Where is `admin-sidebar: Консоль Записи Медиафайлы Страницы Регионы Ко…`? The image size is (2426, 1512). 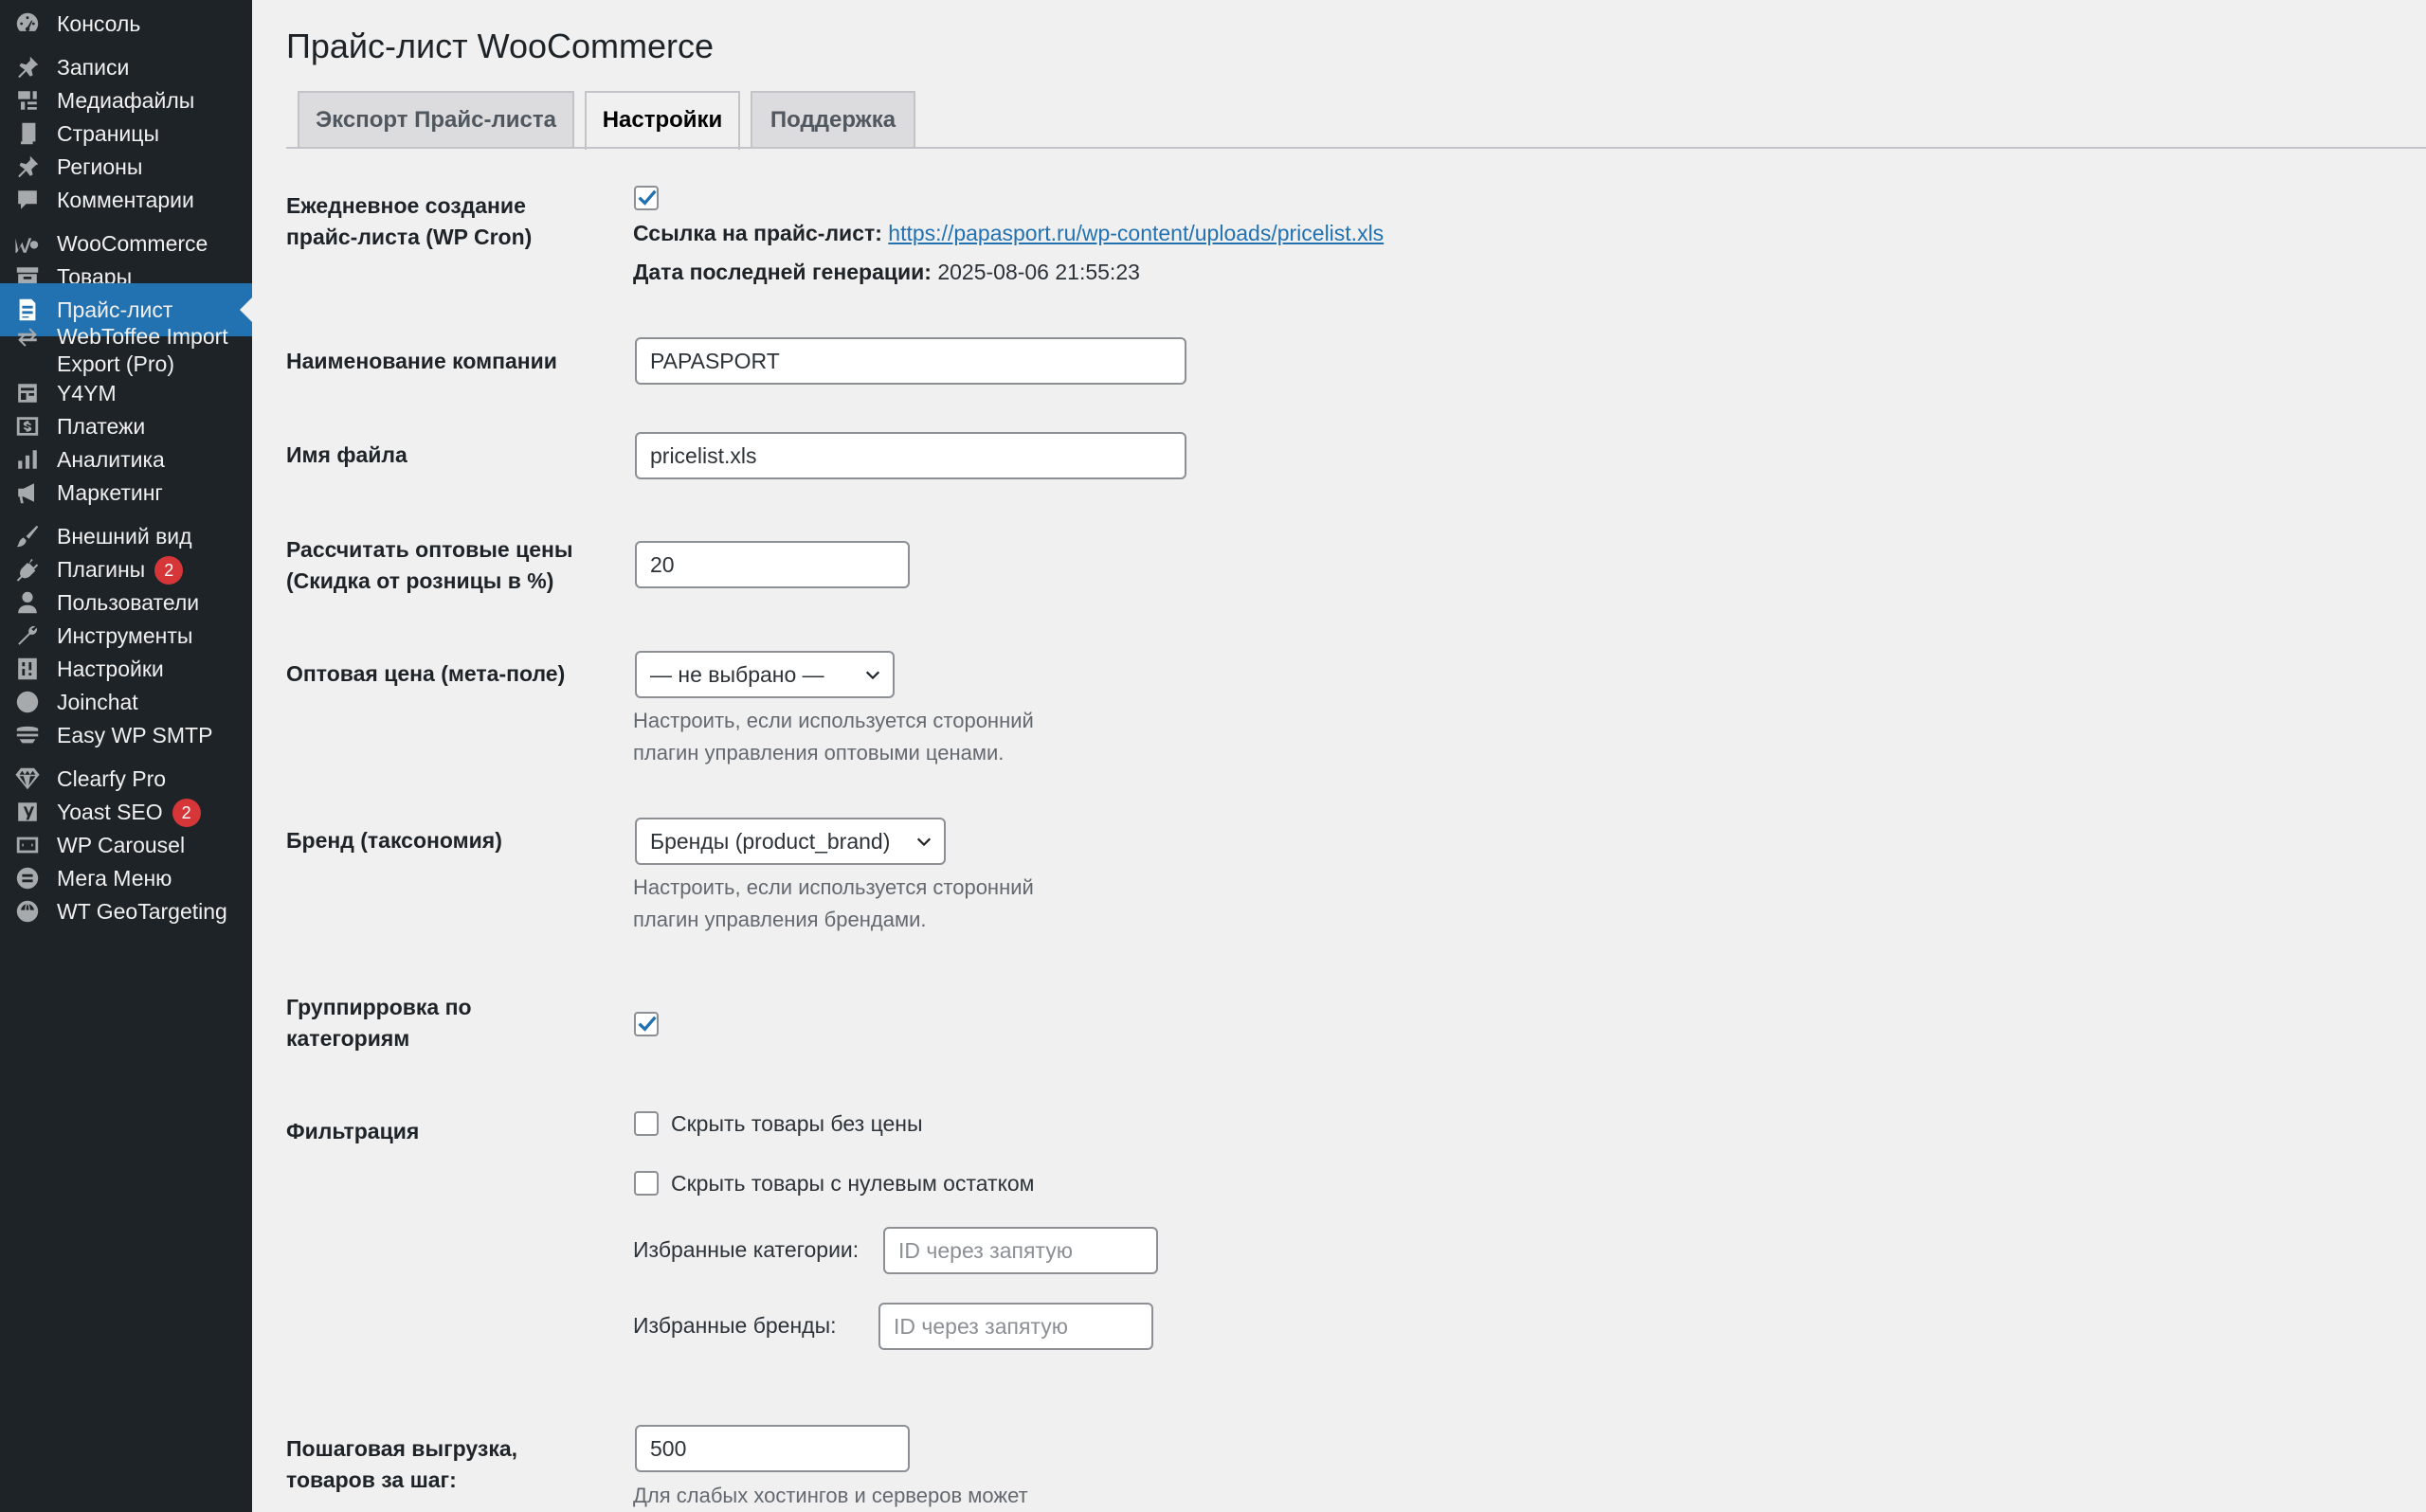
admin-sidebar: Консоль Записи Медиафайлы Страницы Регионы Ко… is located at coordinates (126, 756).